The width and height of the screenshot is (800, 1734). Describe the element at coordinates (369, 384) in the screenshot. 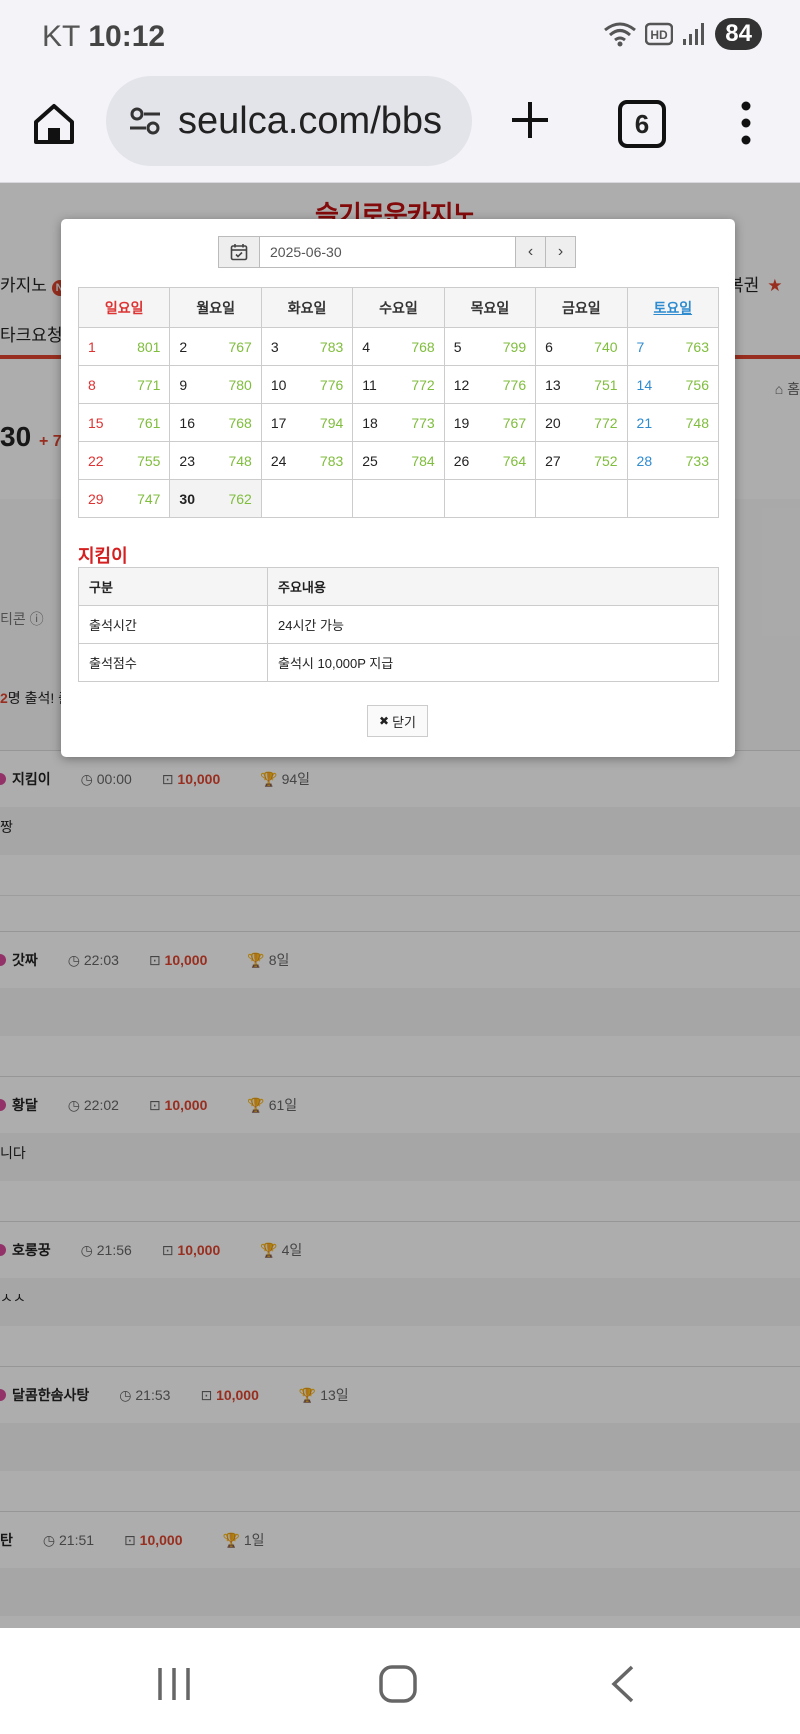

I see `calendar-day-number: 11` at that location.